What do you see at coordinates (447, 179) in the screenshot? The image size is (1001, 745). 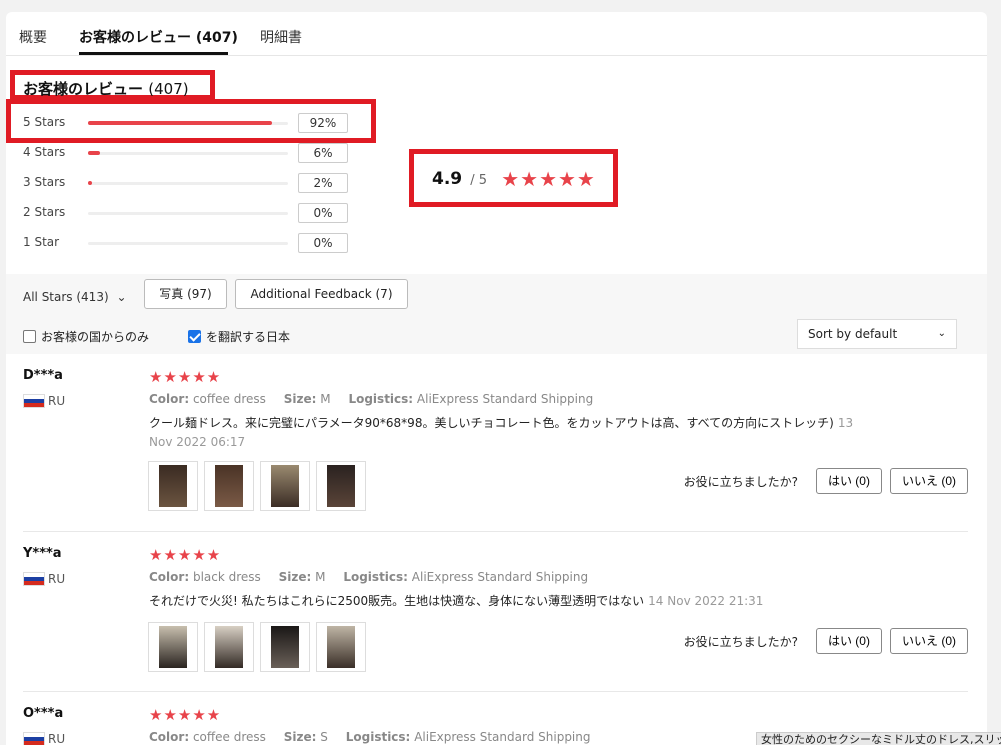 I see `rating-score: 4.9` at bounding box center [447, 179].